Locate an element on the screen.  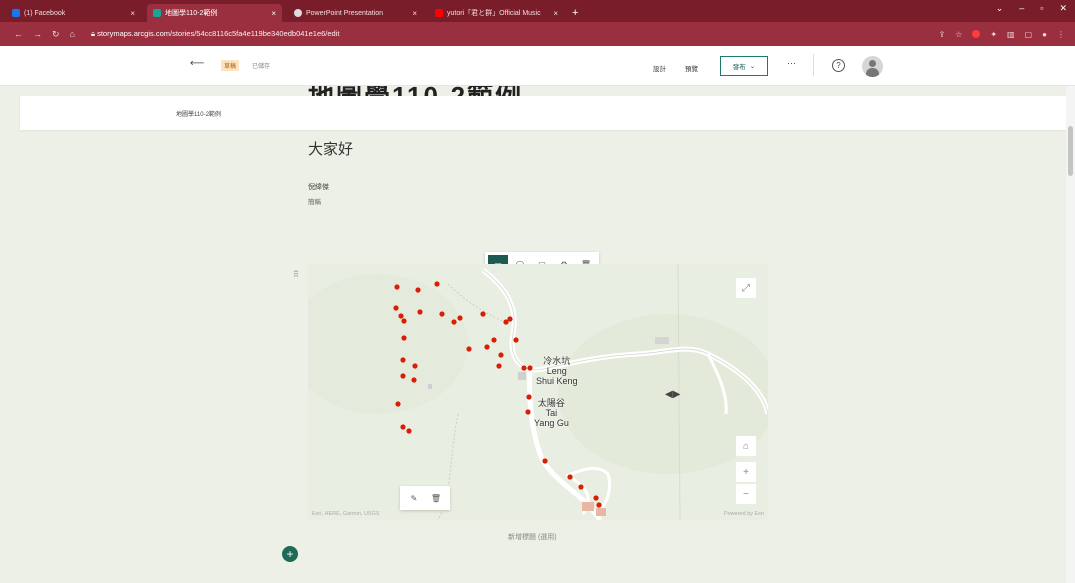
map-edit-tools: ✎ 🗑︎ is located at coordinates (425, 498).